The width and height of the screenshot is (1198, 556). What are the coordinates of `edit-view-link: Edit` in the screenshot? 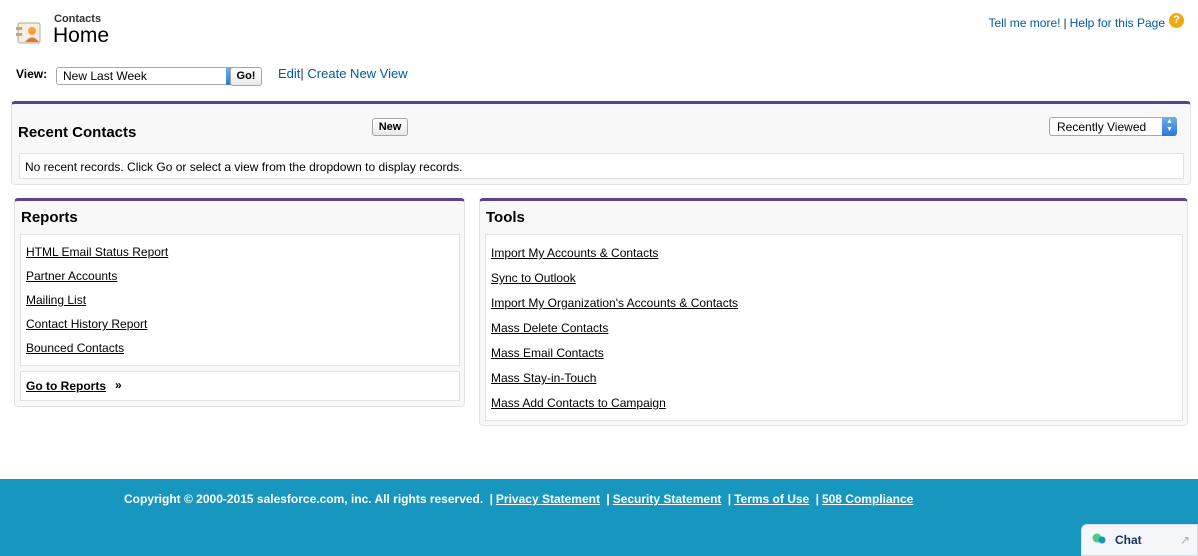 It's located at (289, 73).